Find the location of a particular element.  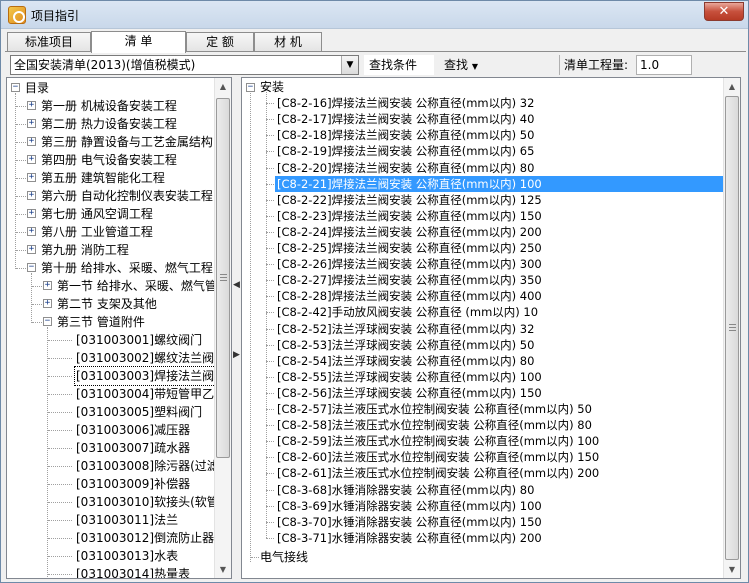

tree-item: [031003013]水表 is located at coordinates (127, 556).